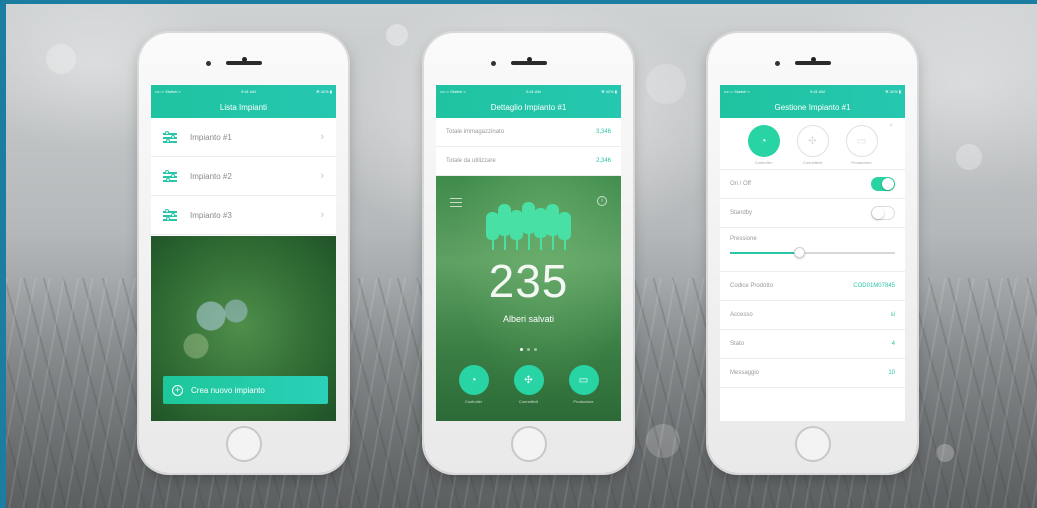 The image size is (1037, 508). Describe the element at coordinates (741, 315) in the screenshot. I see `row-label: Accesso` at that location.